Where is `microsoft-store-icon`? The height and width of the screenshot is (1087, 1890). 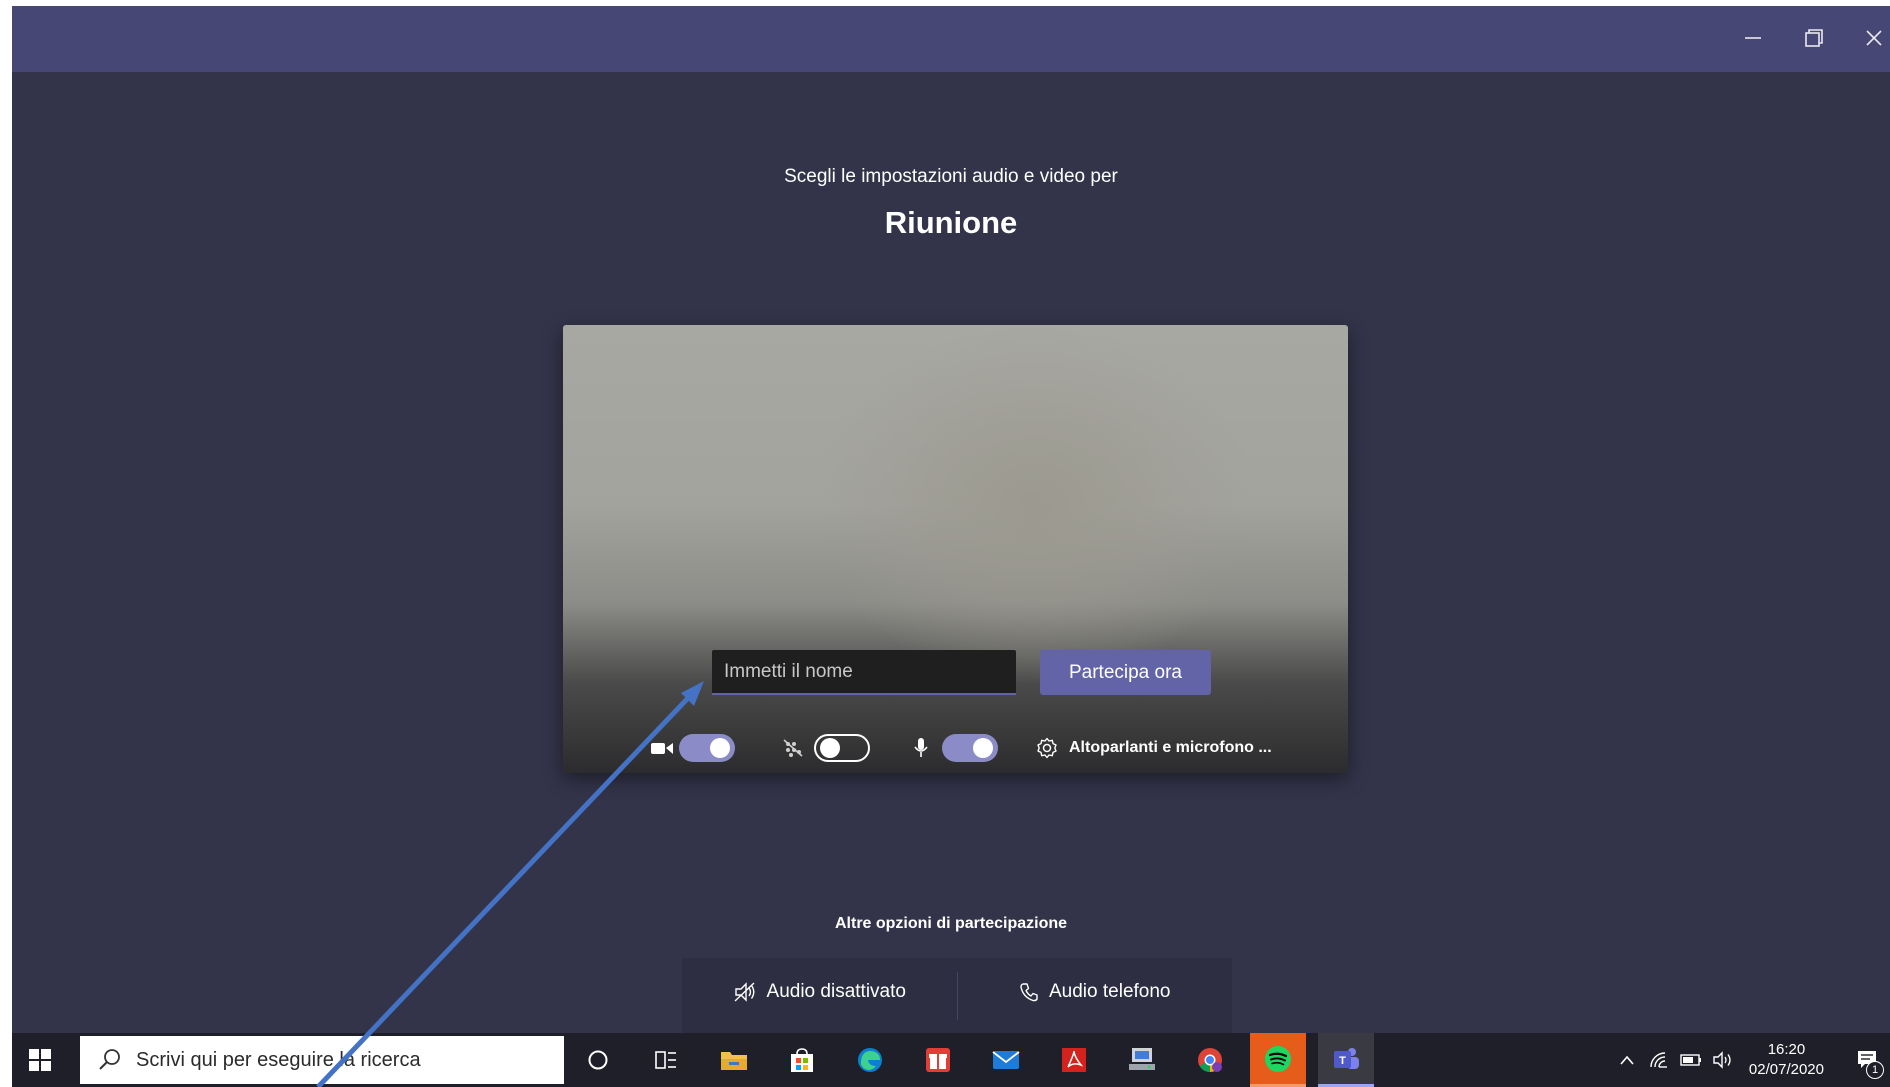 microsoft-store-icon is located at coordinates (802, 1060).